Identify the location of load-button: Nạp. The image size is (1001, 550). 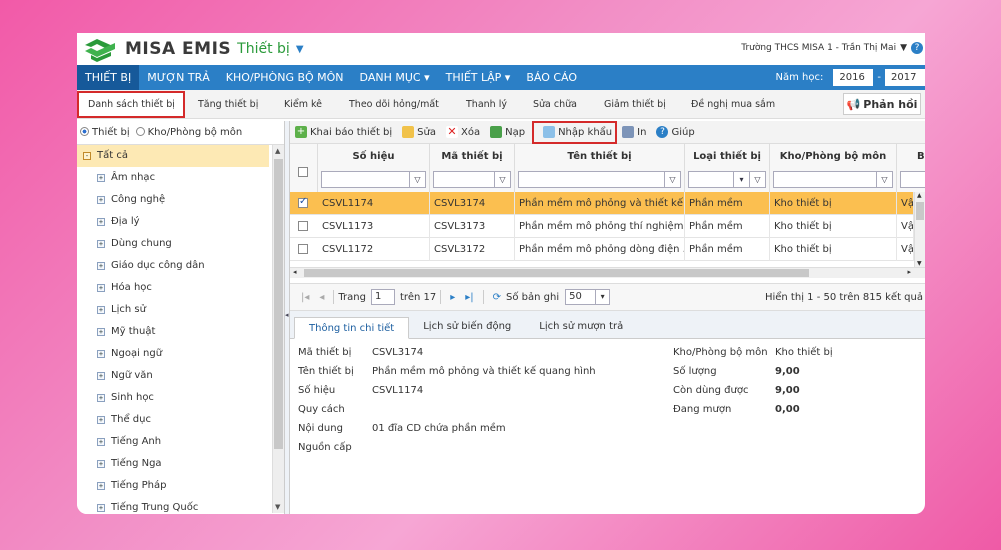
(507, 132).